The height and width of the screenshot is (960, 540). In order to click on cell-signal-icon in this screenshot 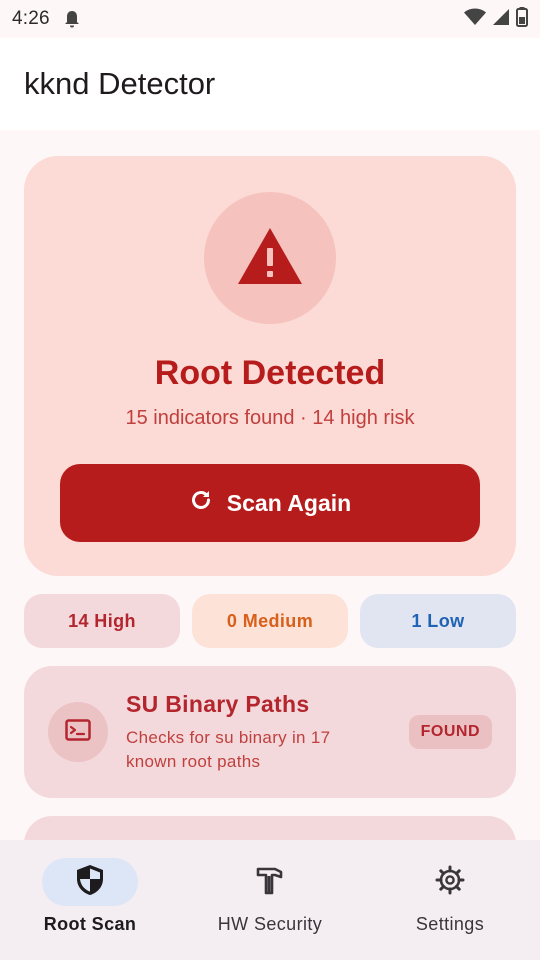, I will do `click(501, 19)`.